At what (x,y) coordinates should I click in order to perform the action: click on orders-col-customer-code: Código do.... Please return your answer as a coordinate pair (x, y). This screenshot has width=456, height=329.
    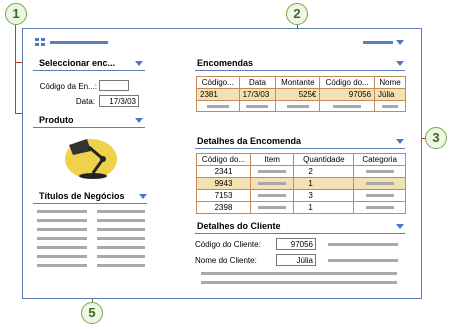
    Looking at the image, I should click on (347, 82).